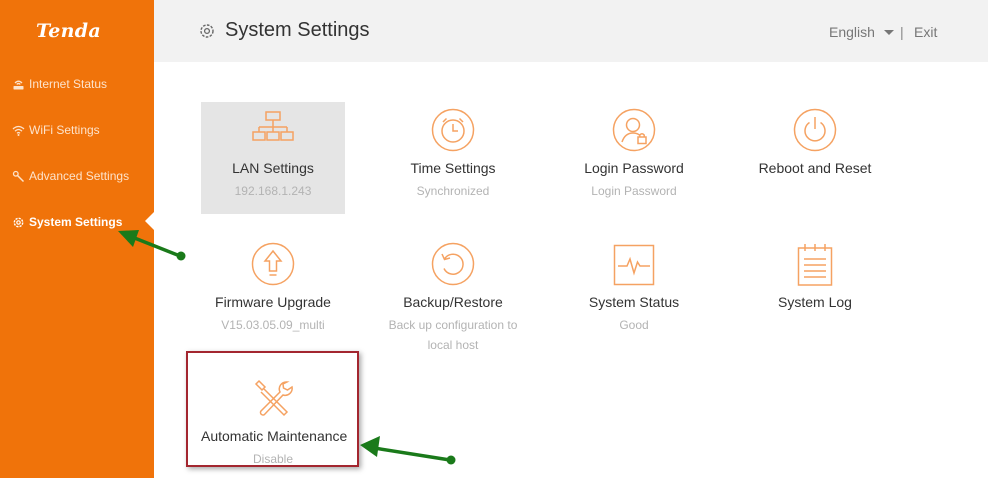 This screenshot has height=478, width=988. What do you see at coordinates (273, 168) in the screenshot?
I see `tile-label: LAN Settings` at bounding box center [273, 168].